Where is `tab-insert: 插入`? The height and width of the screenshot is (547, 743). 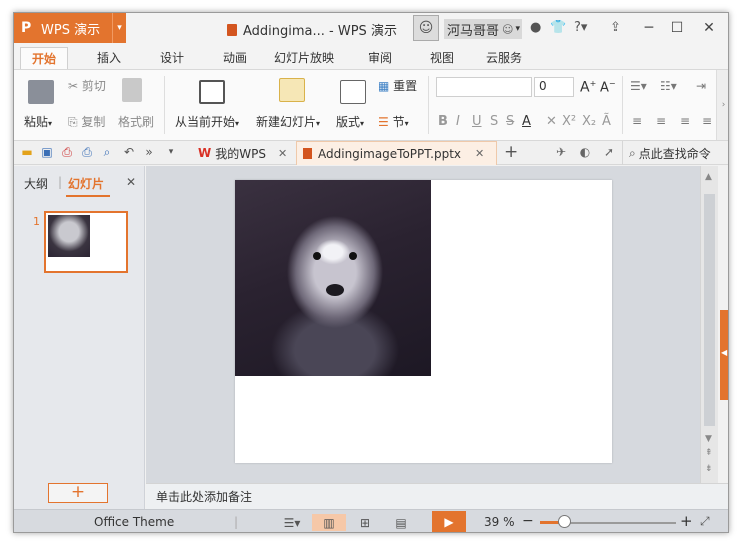 tab-insert: 插入 is located at coordinates (109, 57).